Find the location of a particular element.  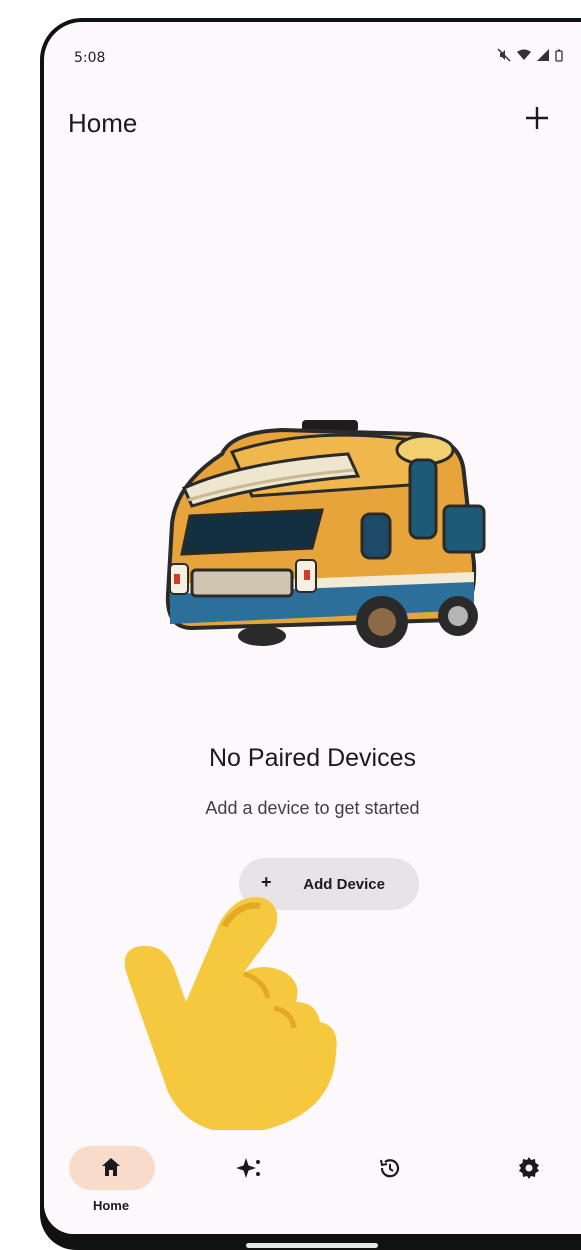

signal-icon is located at coordinates (543, 56).